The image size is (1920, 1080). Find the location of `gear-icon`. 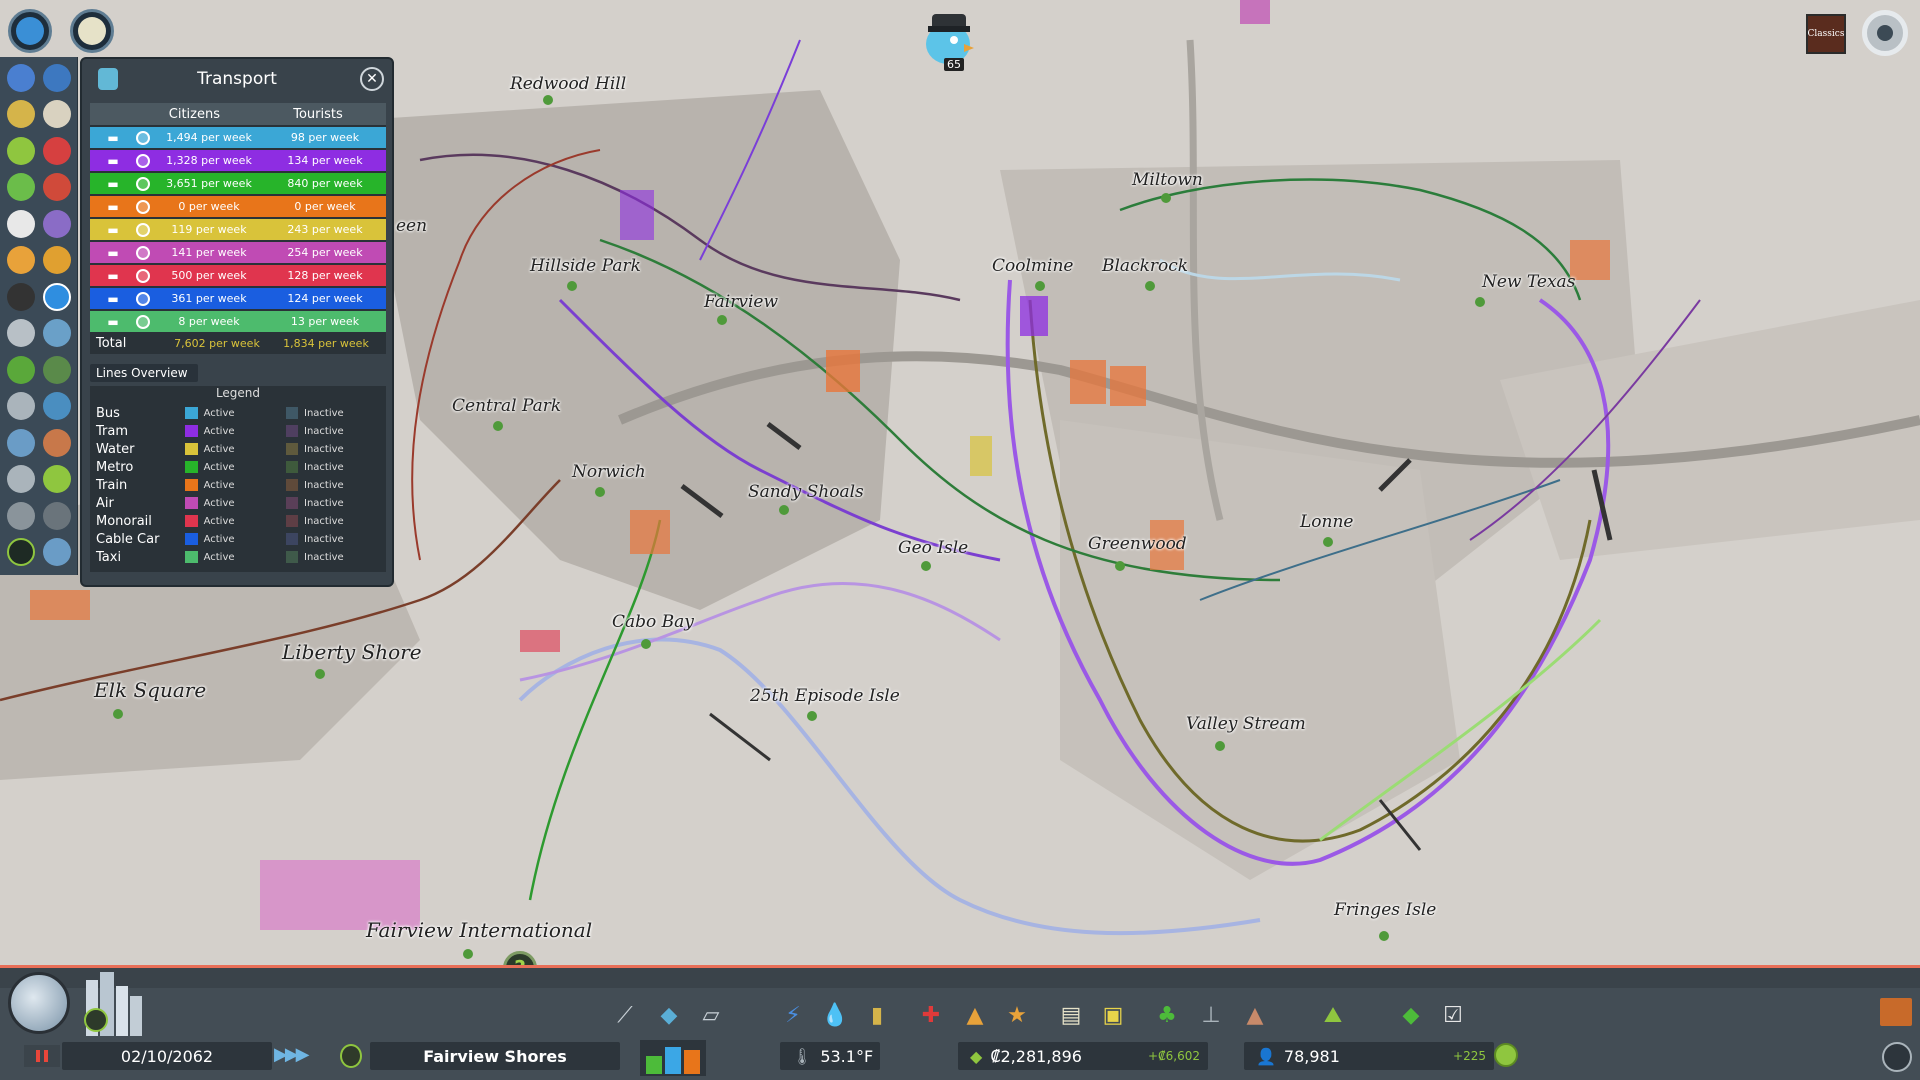

gear-icon is located at coordinates (1885, 33).